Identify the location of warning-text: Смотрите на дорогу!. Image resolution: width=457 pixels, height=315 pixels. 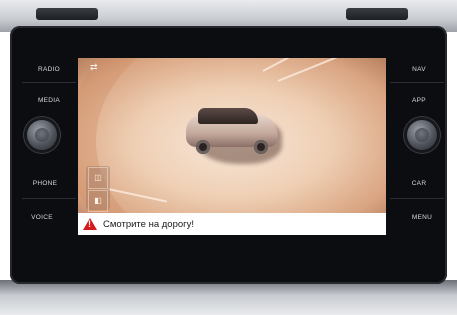
(148, 224).